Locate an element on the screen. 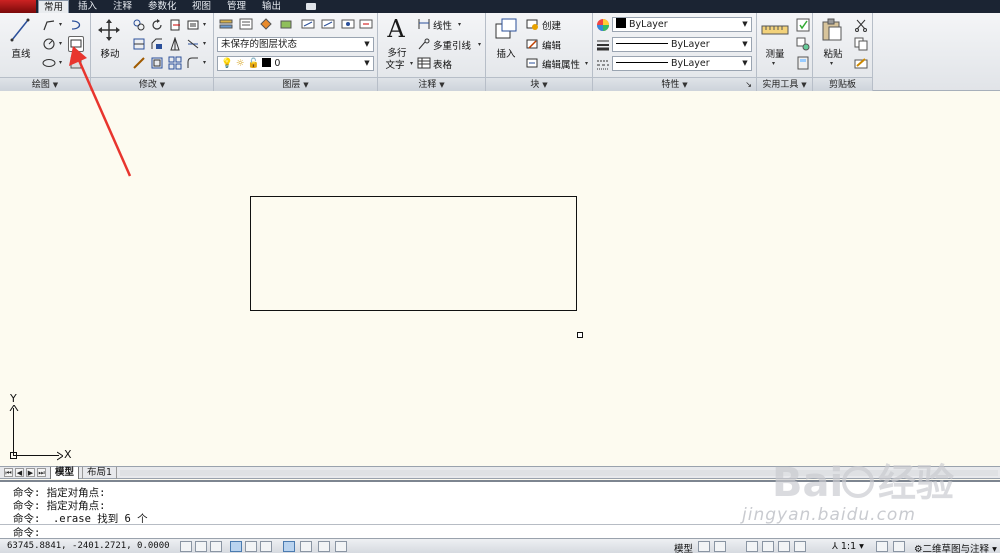 This screenshot has height=553, width=1000. pan-icon is located at coordinates (752, 546).